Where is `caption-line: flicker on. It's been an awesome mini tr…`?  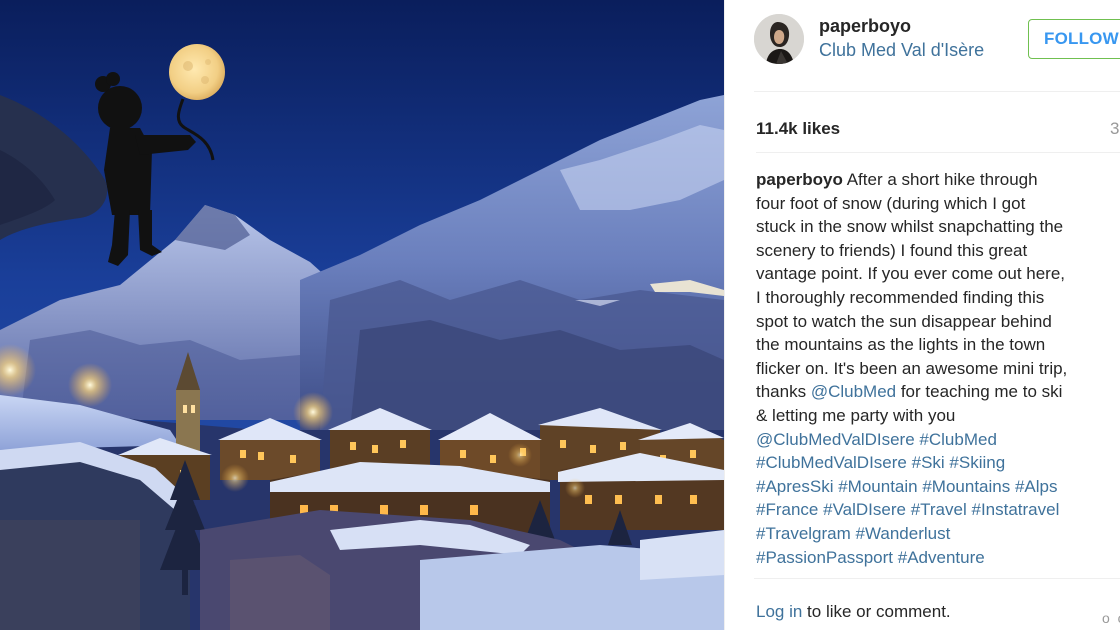 caption-line: flicker on. It's been an awesome mini tr… is located at coordinates (938, 369).